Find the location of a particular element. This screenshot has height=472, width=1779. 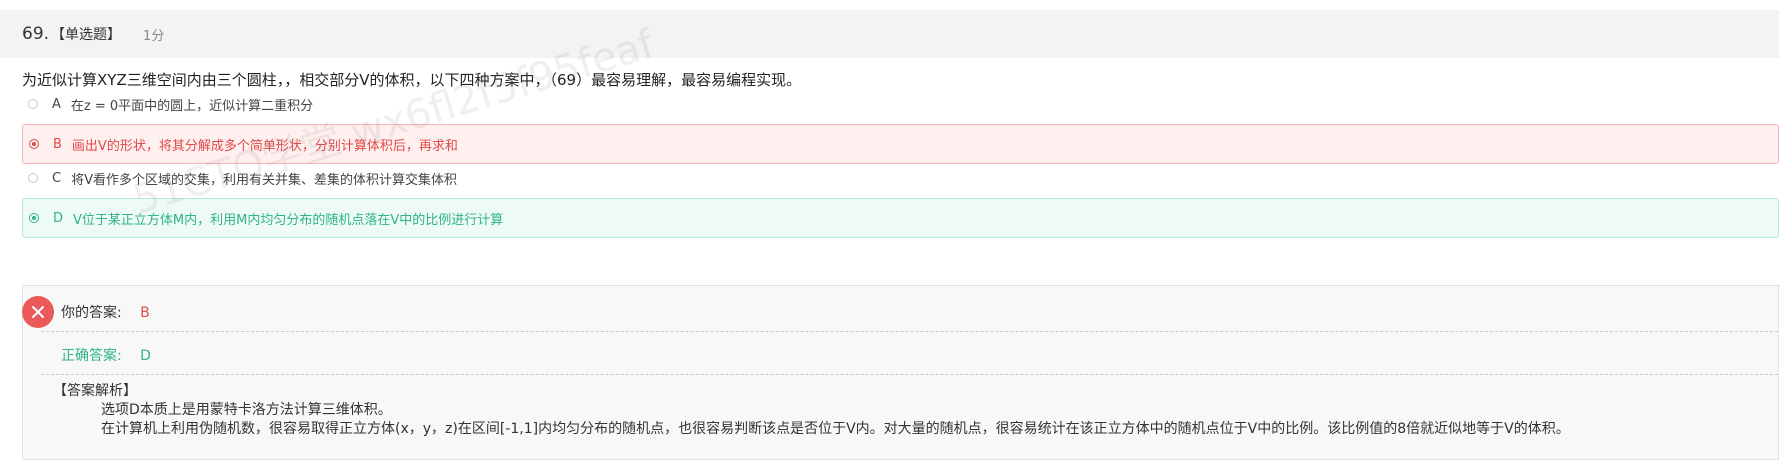

question-score: 1分 is located at coordinates (154, 36).